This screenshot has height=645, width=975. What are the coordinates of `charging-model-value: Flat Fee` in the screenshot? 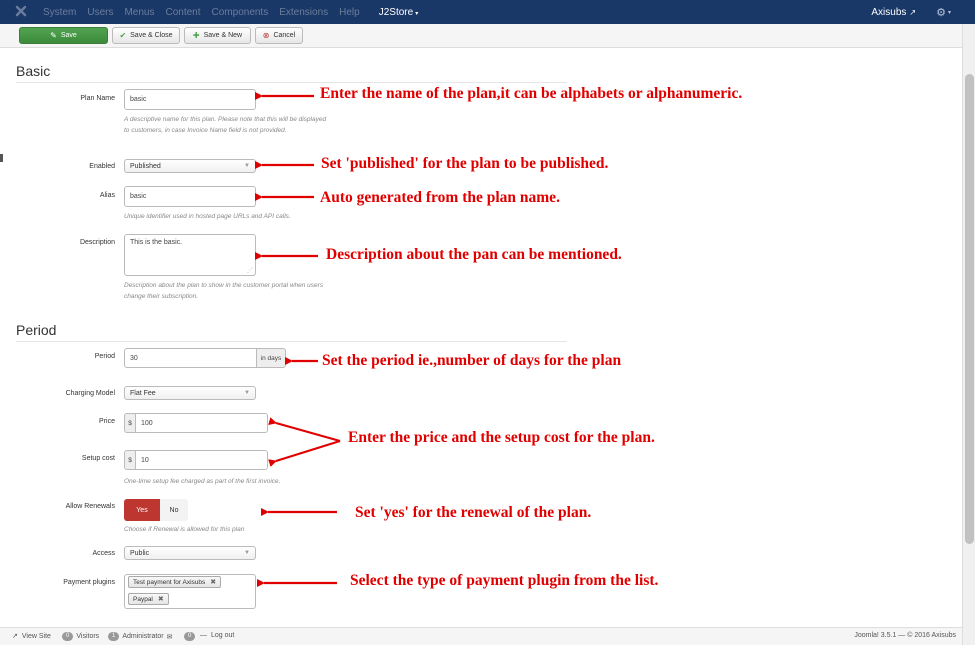 It's located at (143, 393).